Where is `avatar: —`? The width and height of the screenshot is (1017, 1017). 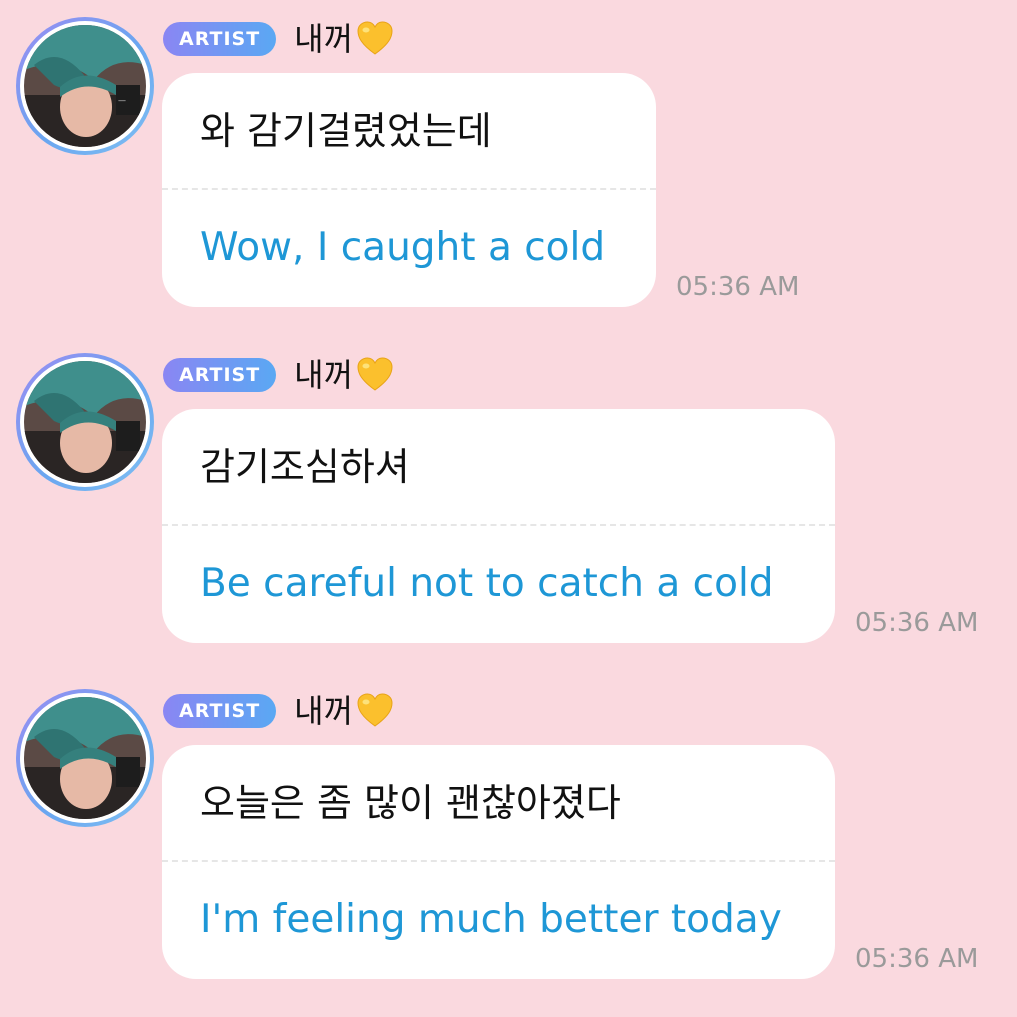 avatar: — is located at coordinates (85, 86).